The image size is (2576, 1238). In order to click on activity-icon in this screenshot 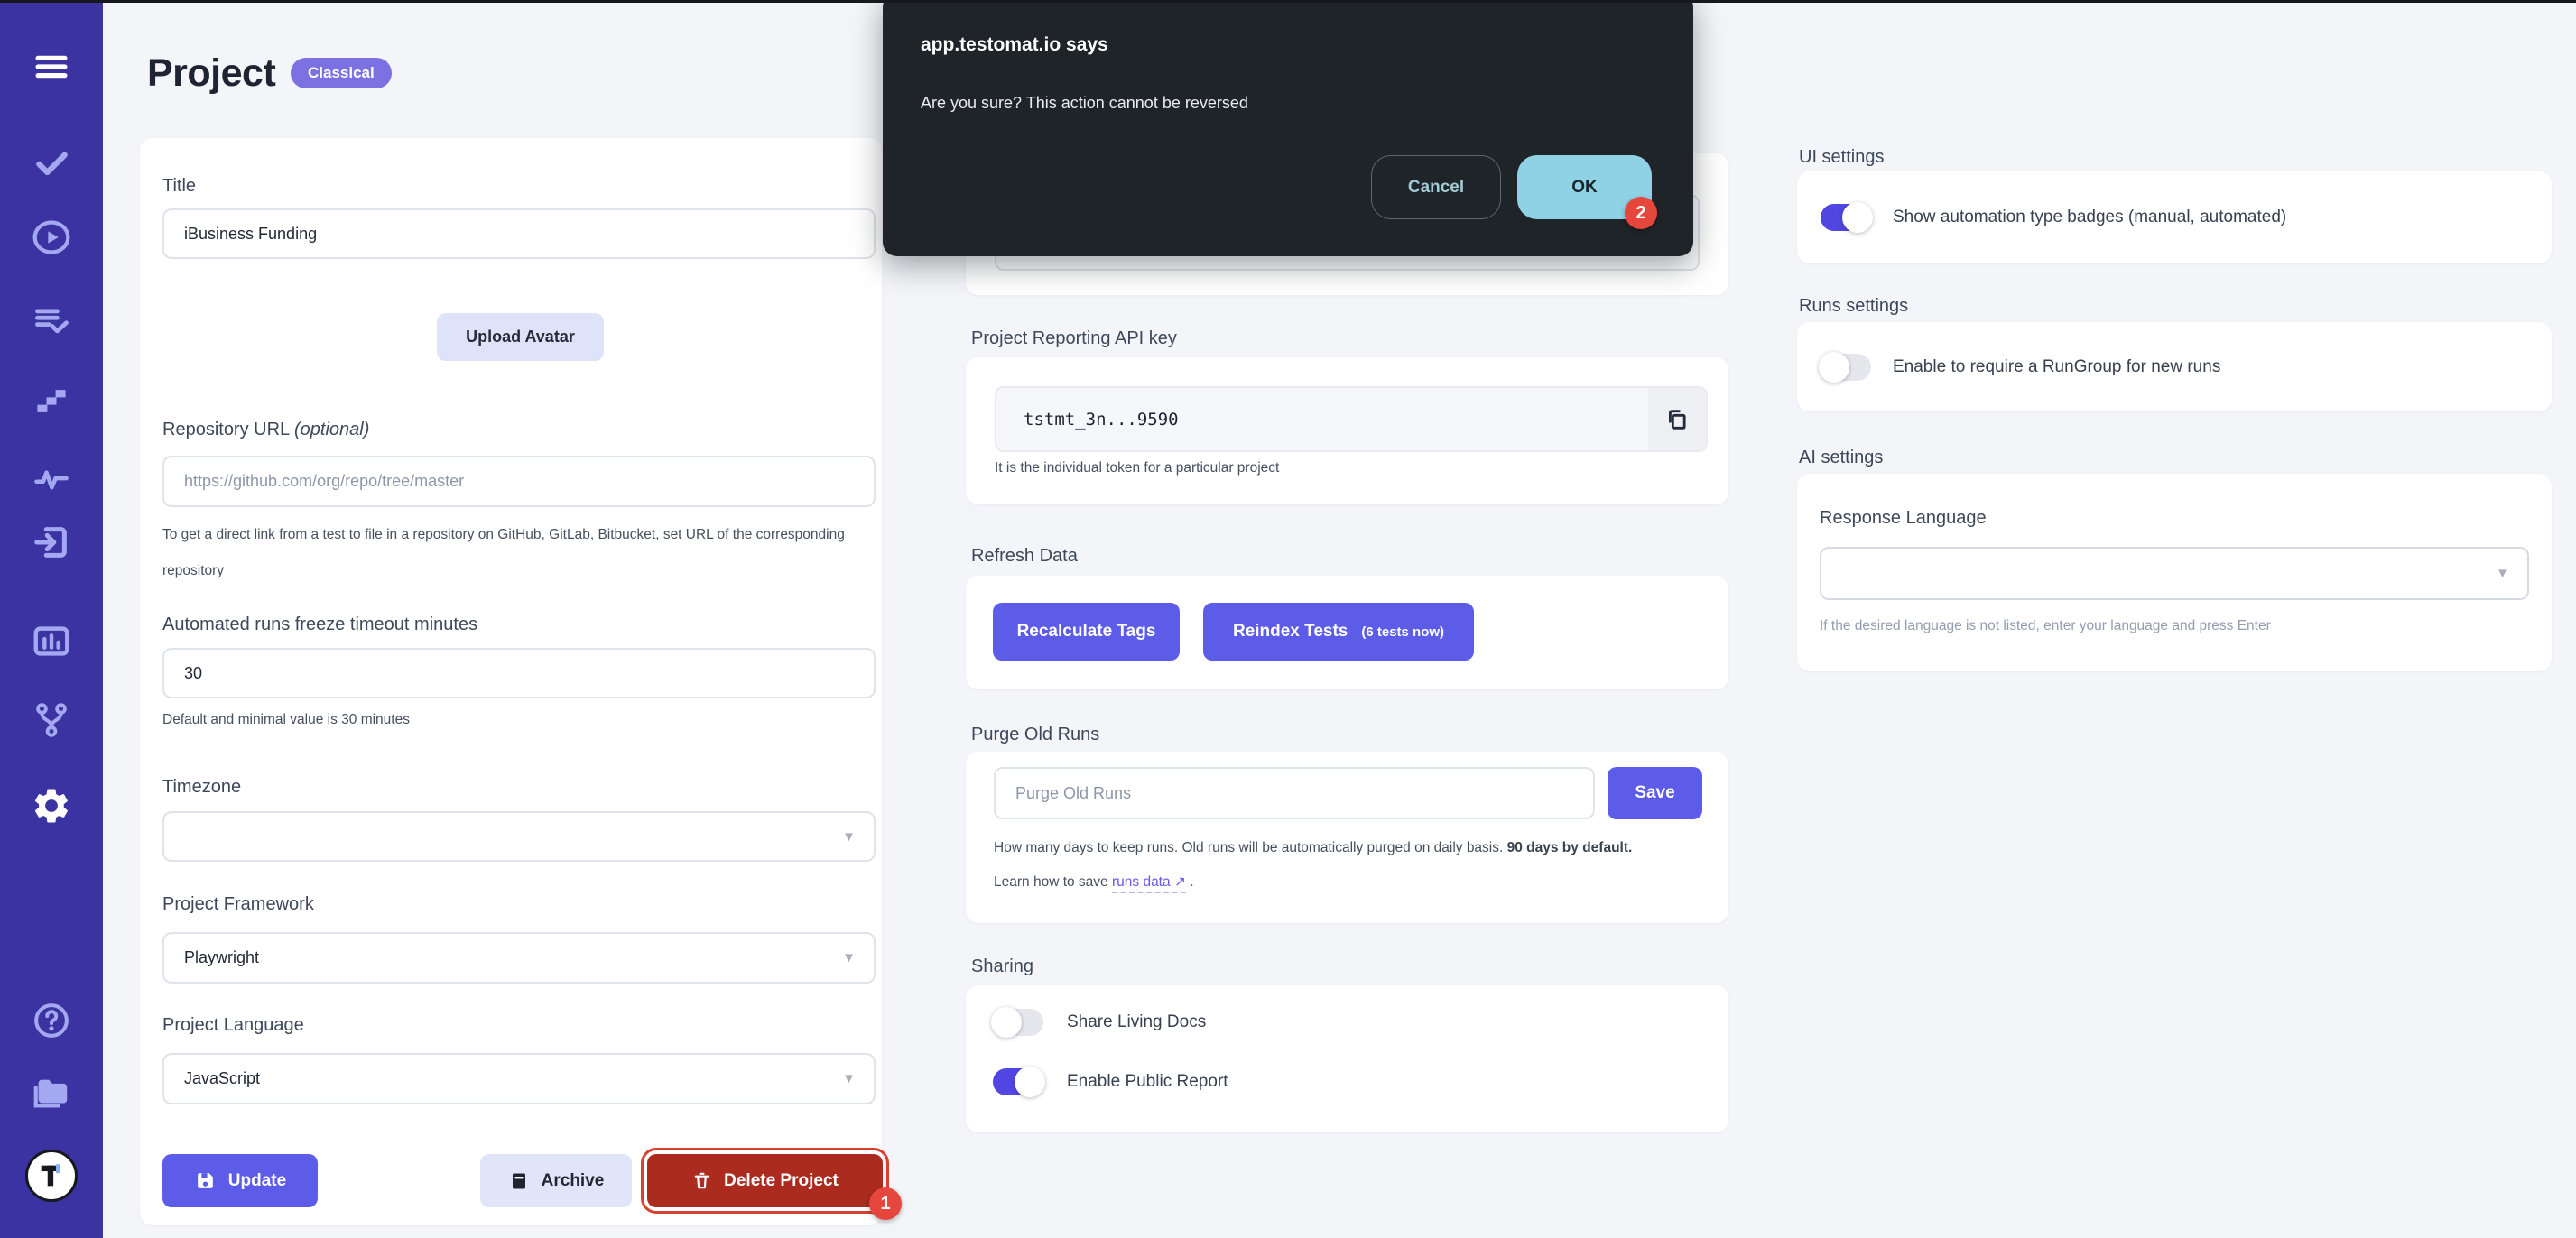, I will do `click(51, 479)`.